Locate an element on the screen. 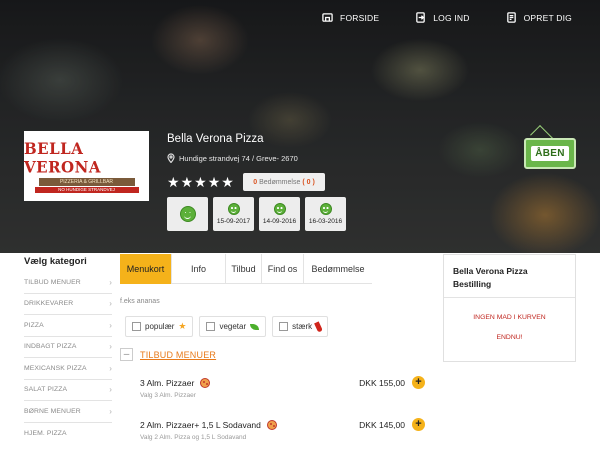 The width and height of the screenshot is (600, 450). home-icon is located at coordinates (327, 17).